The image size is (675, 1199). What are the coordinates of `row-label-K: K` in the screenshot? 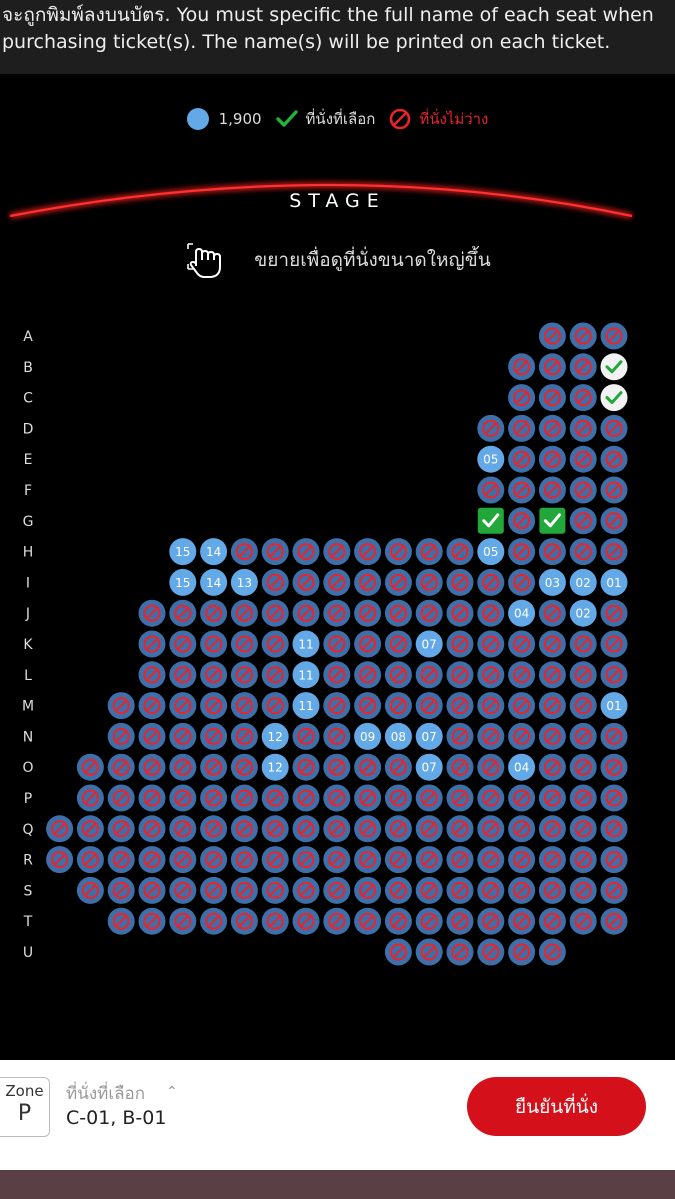 It's located at (28, 645).